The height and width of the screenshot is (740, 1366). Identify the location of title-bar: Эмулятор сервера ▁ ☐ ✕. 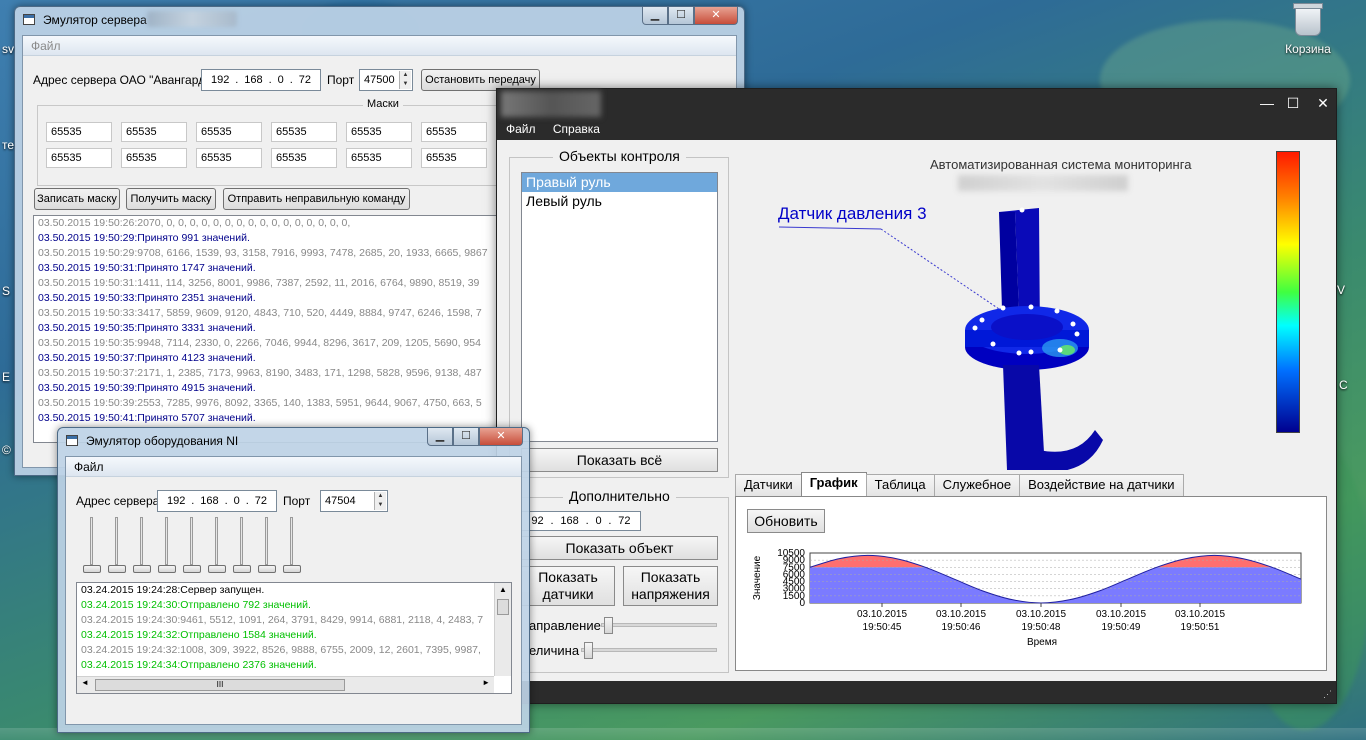
(379, 20).